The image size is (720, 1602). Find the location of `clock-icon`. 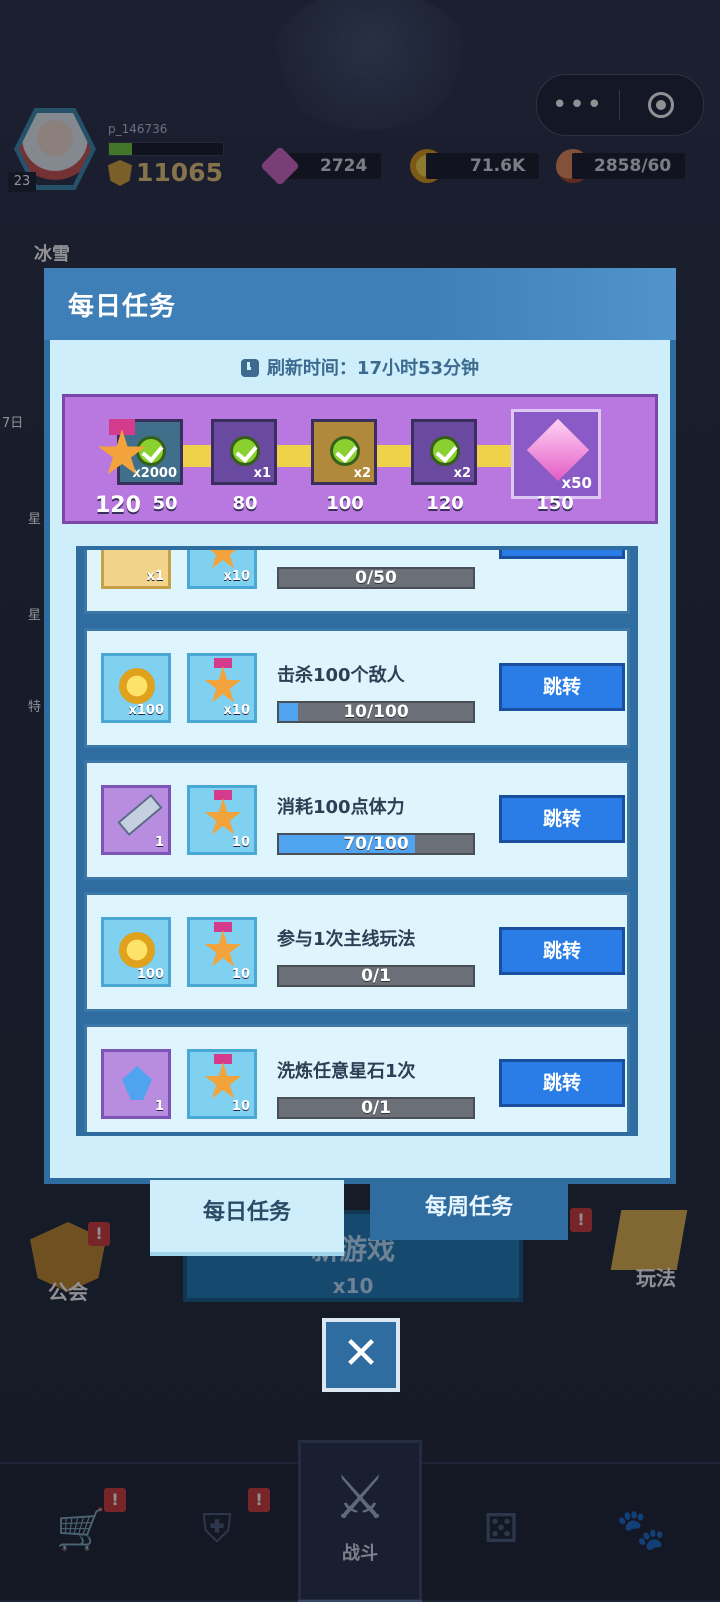

clock-icon is located at coordinates (249, 368).